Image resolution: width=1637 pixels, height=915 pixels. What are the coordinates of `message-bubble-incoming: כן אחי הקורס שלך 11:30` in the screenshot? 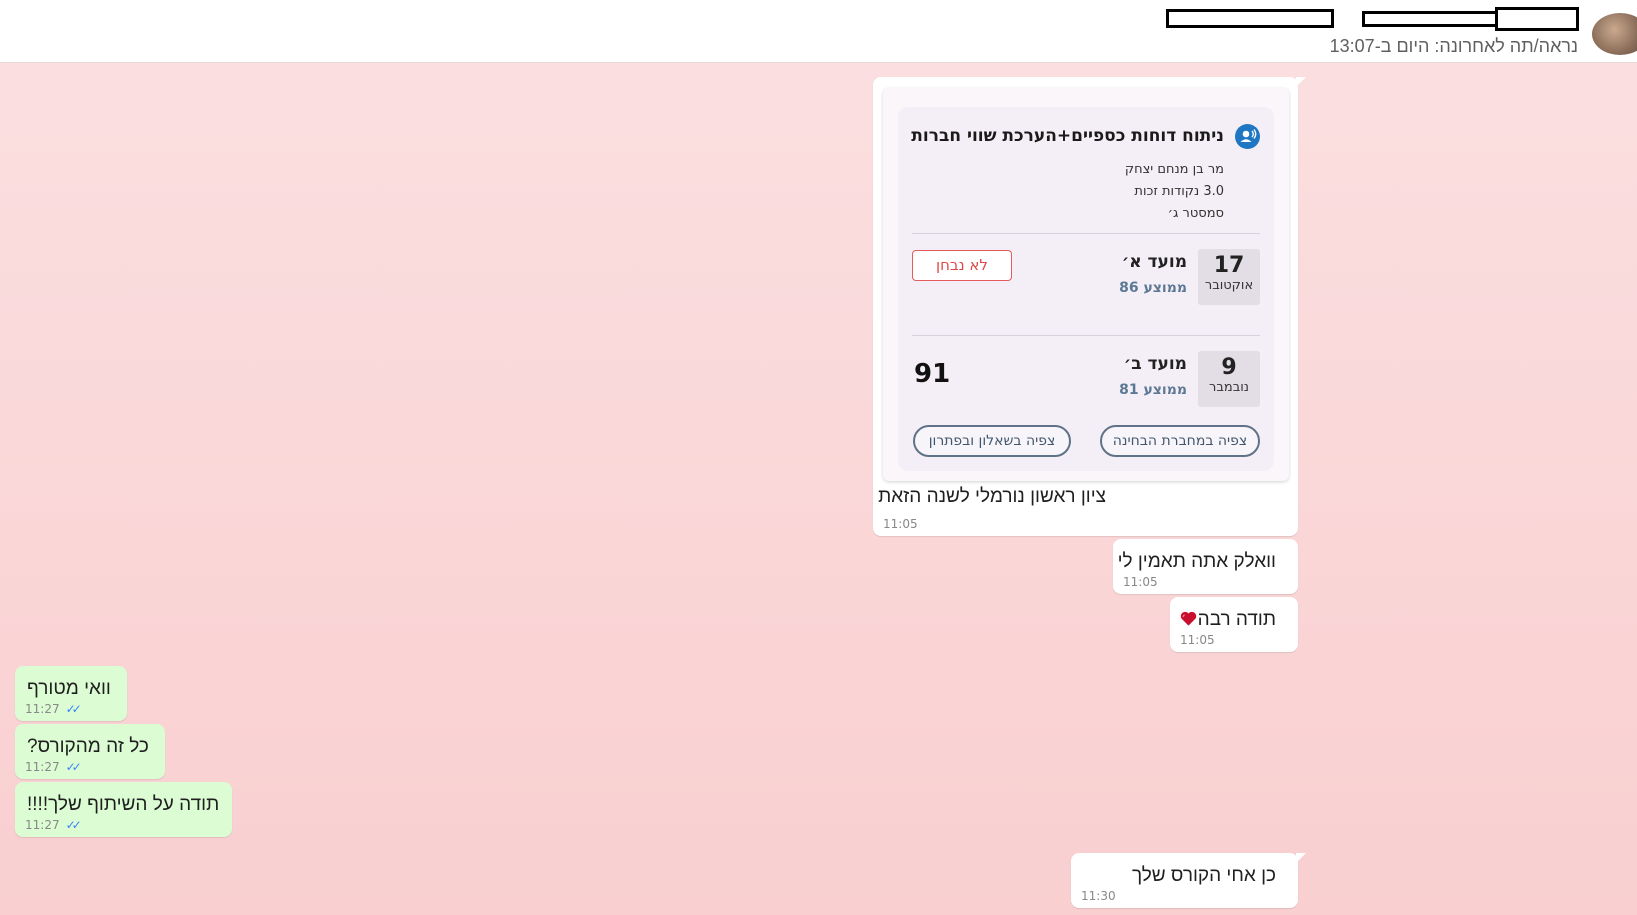 It's located at (1188, 880).